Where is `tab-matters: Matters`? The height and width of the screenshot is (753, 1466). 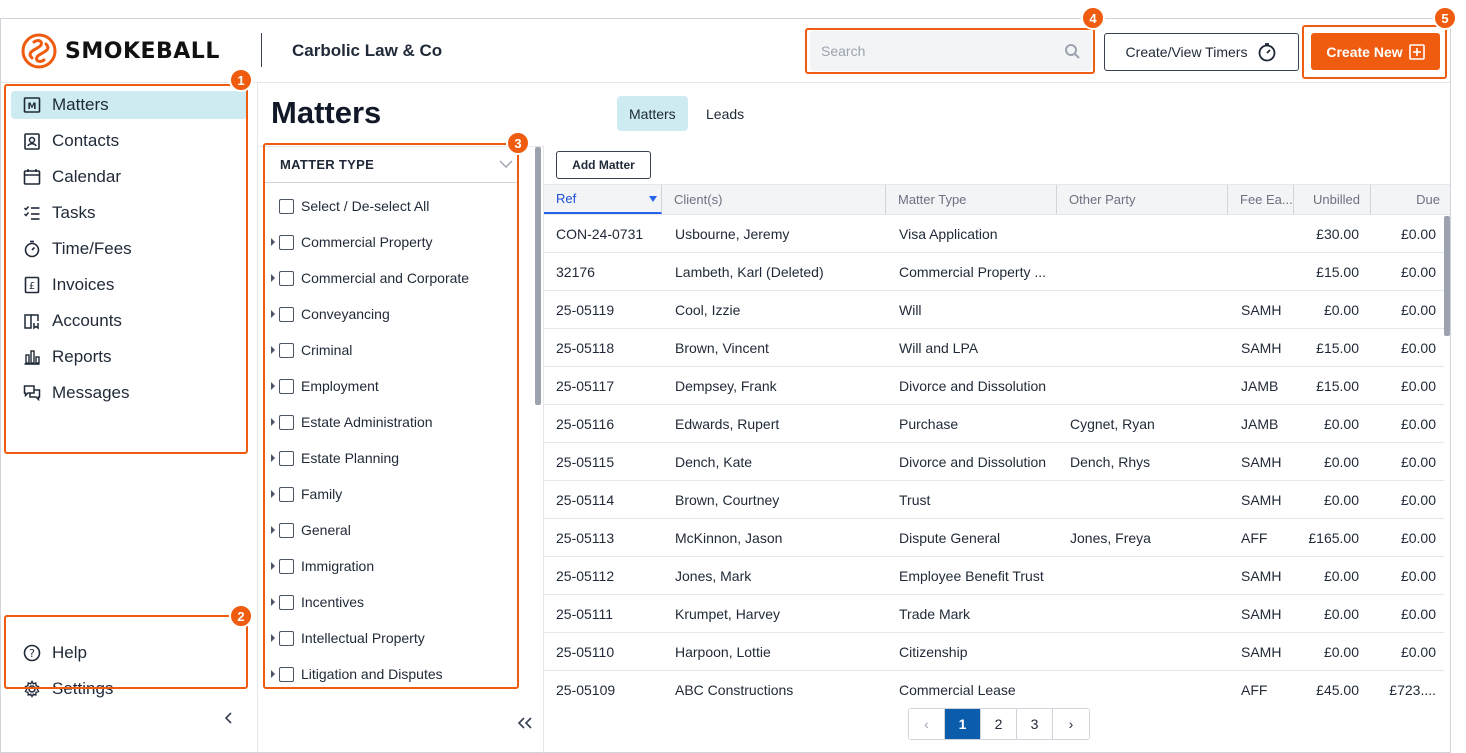
tab-matters: Matters is located at coordinates (652, 113).